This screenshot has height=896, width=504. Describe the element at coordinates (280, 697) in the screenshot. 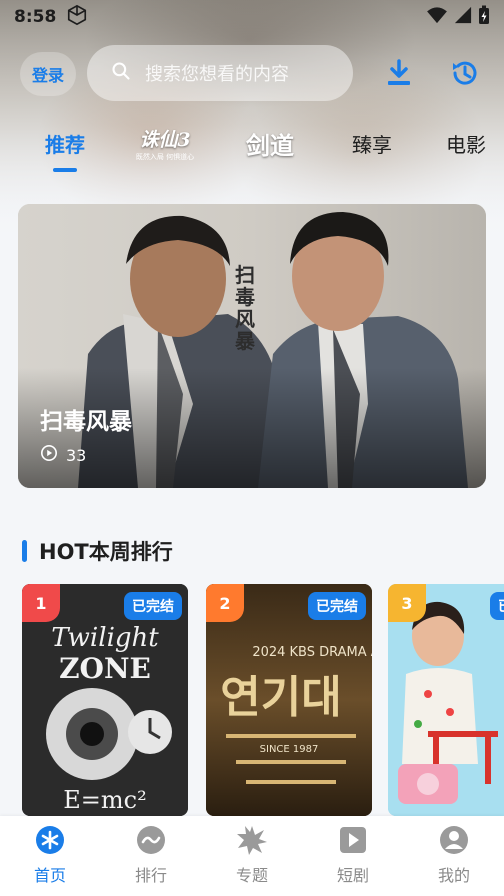

I see `poster-hangul: 연기대` at that location.